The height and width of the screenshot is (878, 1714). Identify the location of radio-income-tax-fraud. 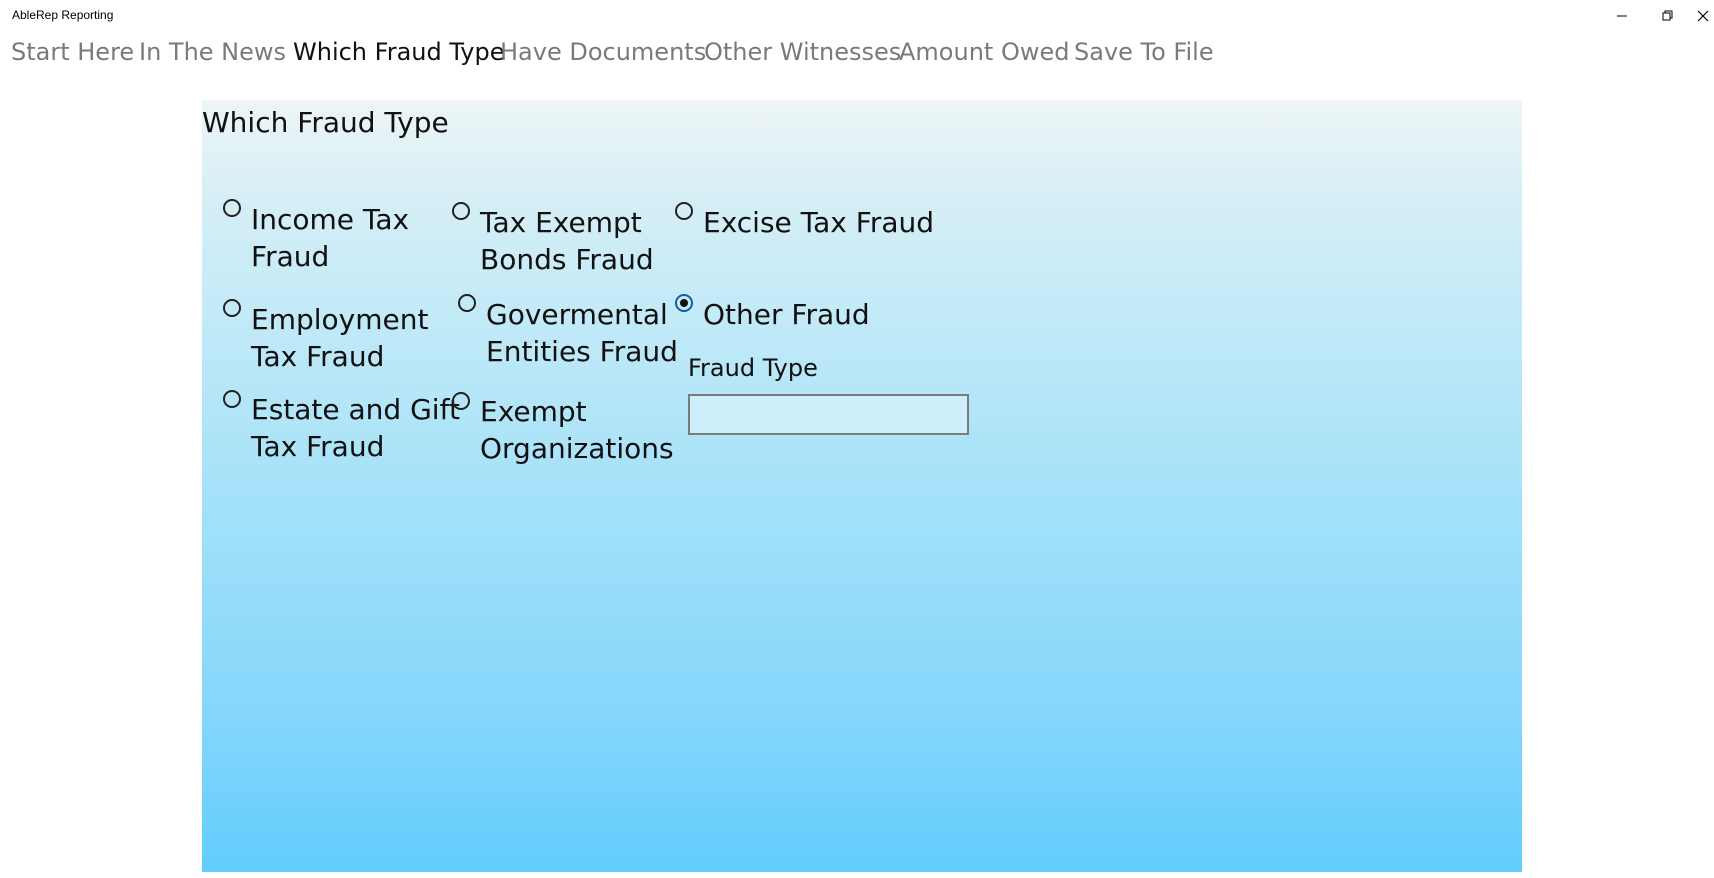
(232, 208).